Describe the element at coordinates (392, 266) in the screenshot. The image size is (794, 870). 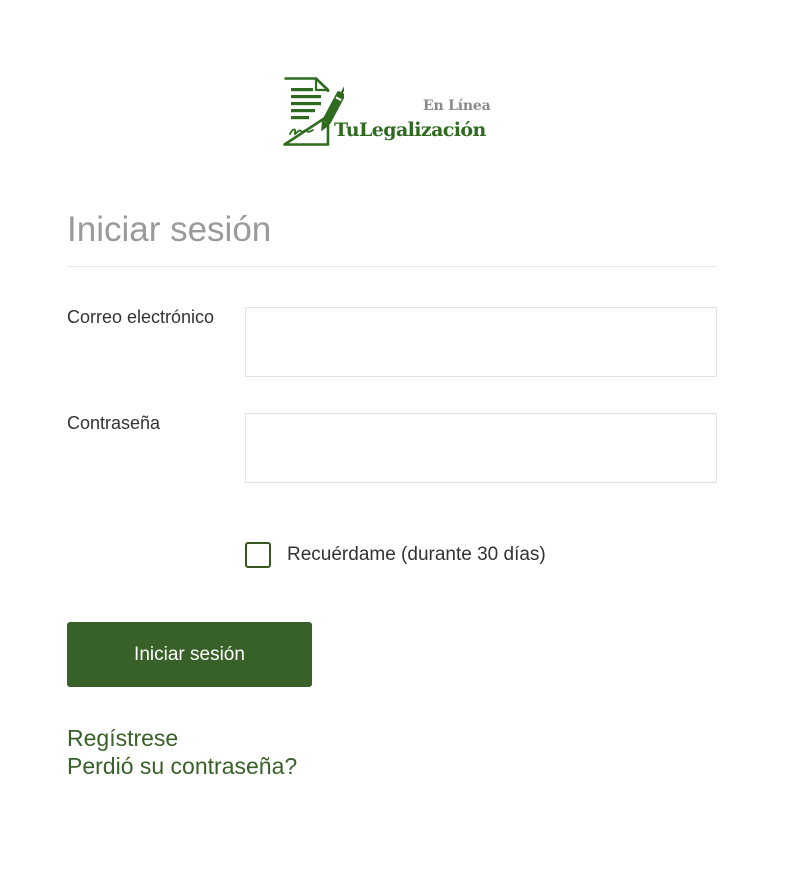
I see `title-divider` at that location.